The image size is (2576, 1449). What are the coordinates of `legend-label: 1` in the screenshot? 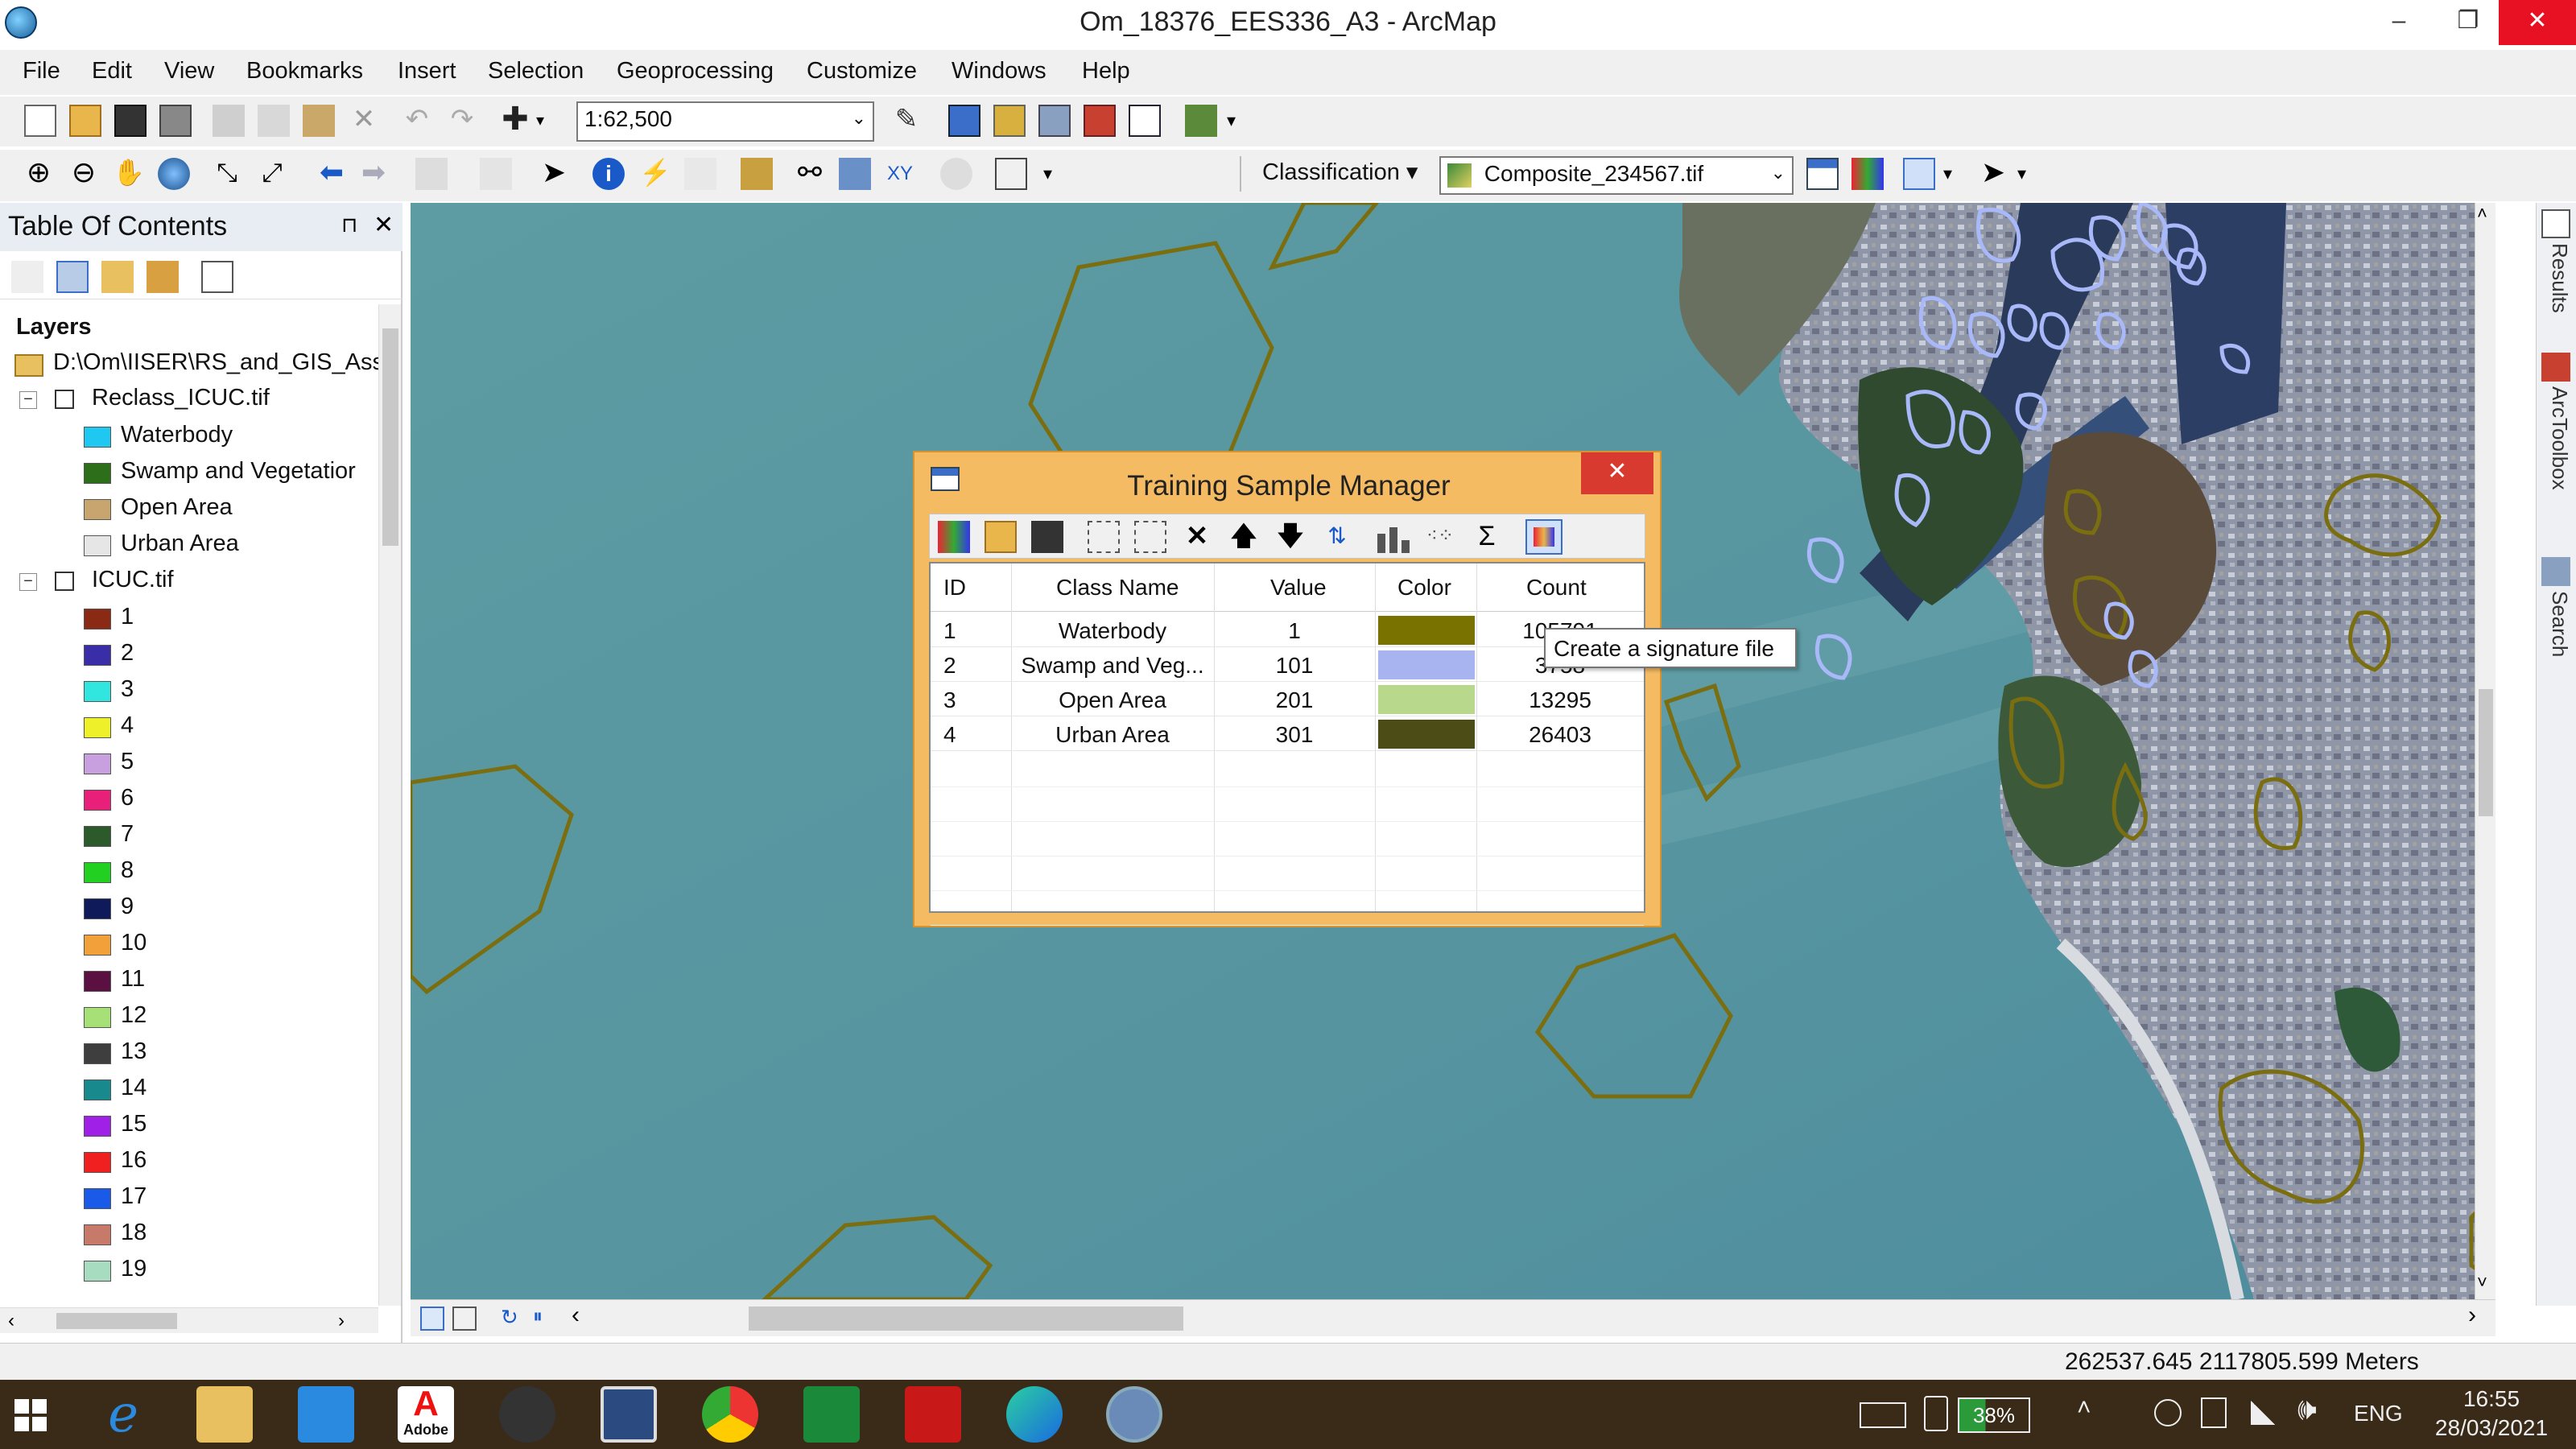 It's located at (127, 617).